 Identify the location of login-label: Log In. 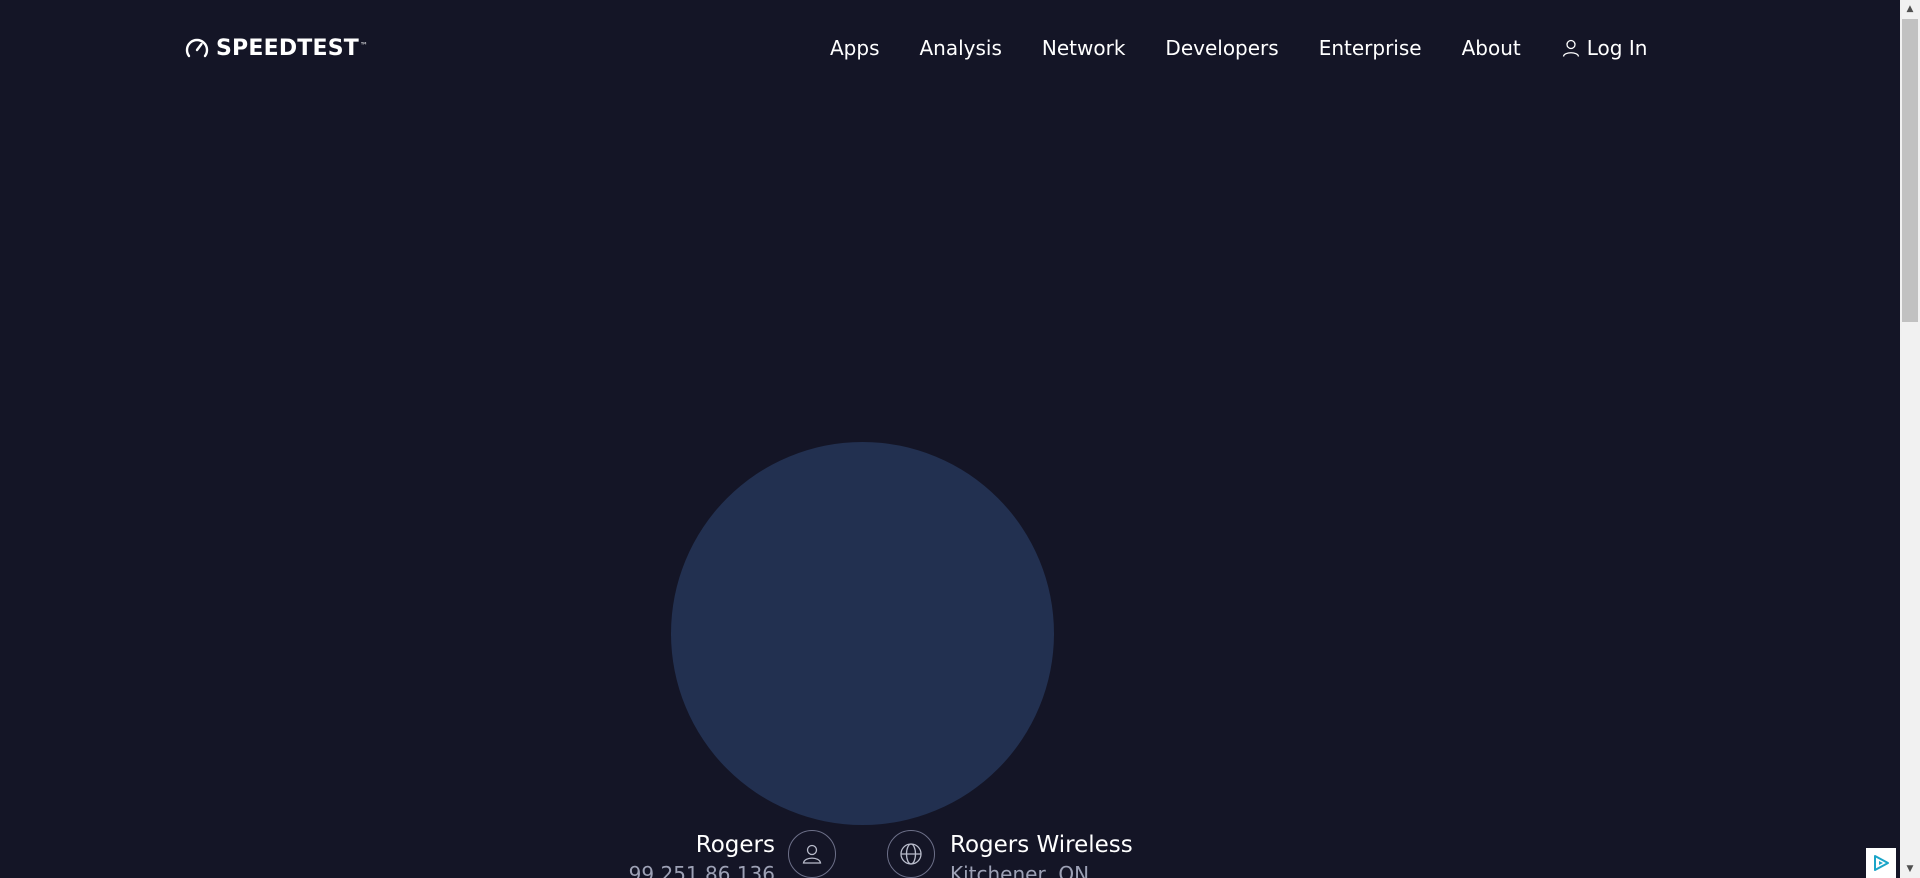
(1617, 48).